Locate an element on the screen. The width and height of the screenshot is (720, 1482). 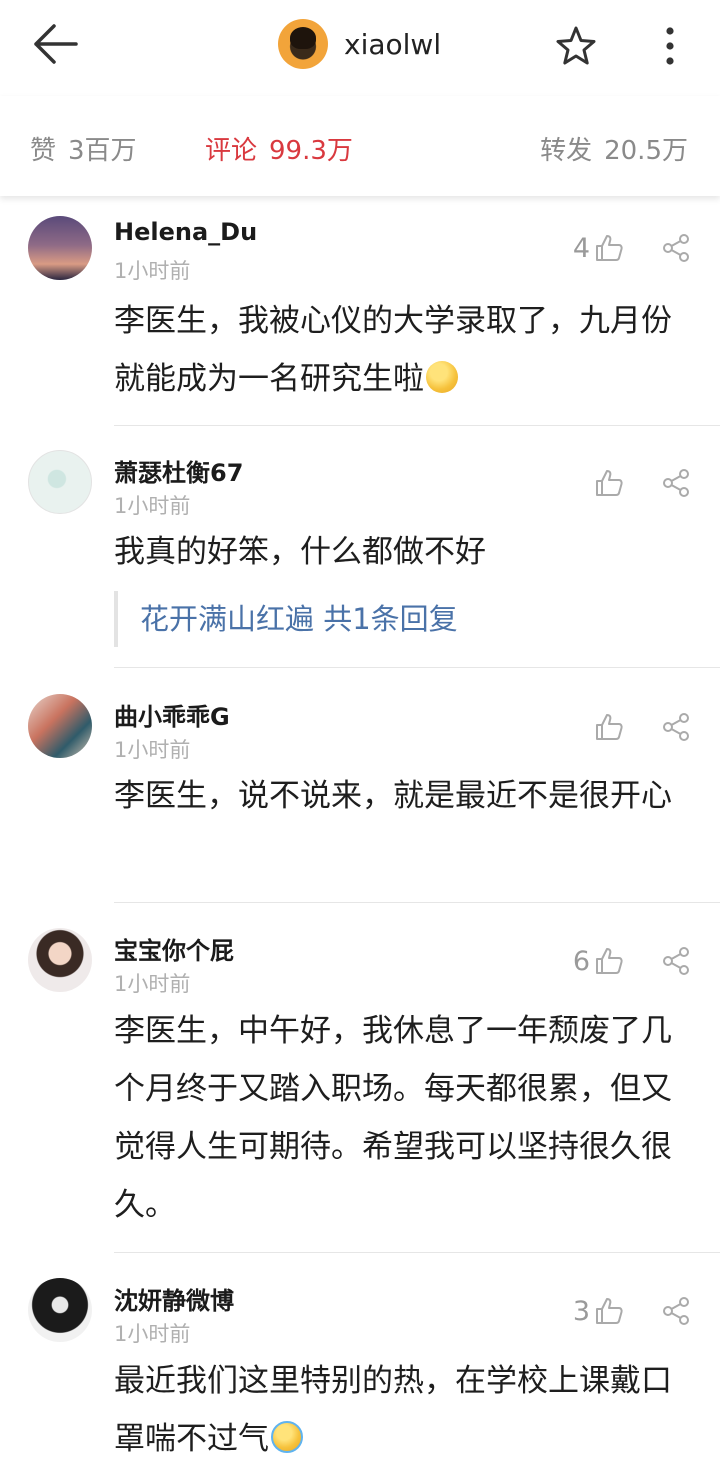
comment-text-content: 李医生，我被心仪的大学录取了，九月份就能成为一名研究生啦 is located at coordinates (393, 350).